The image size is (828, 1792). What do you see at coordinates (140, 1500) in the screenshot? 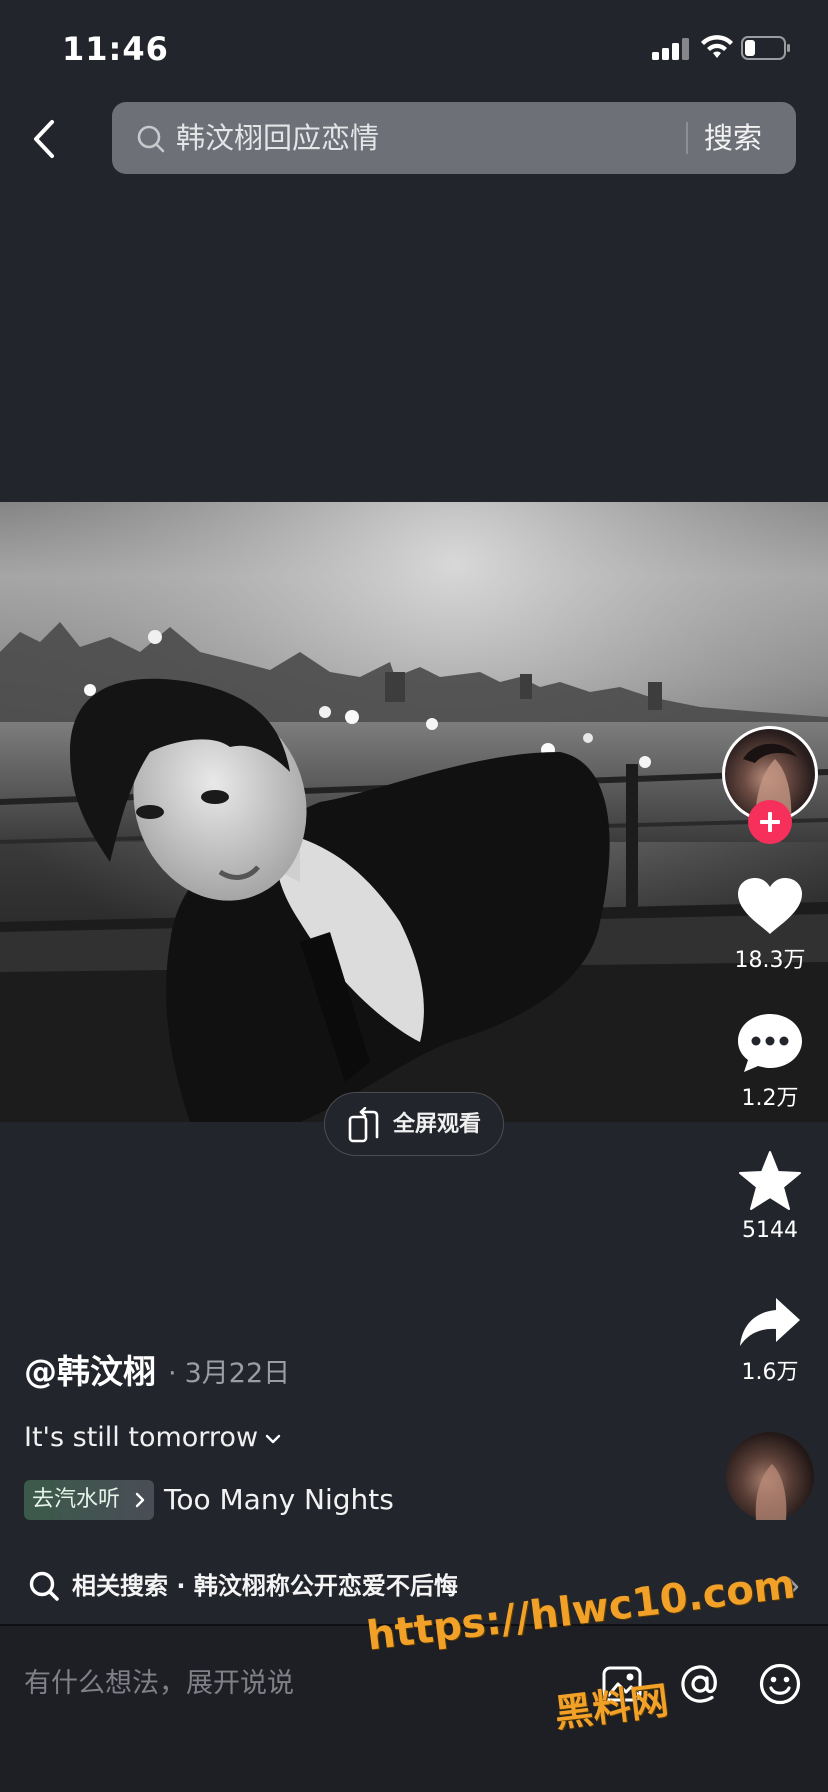
I see `chevron-right-icon` at bounding box center [140, 1500].